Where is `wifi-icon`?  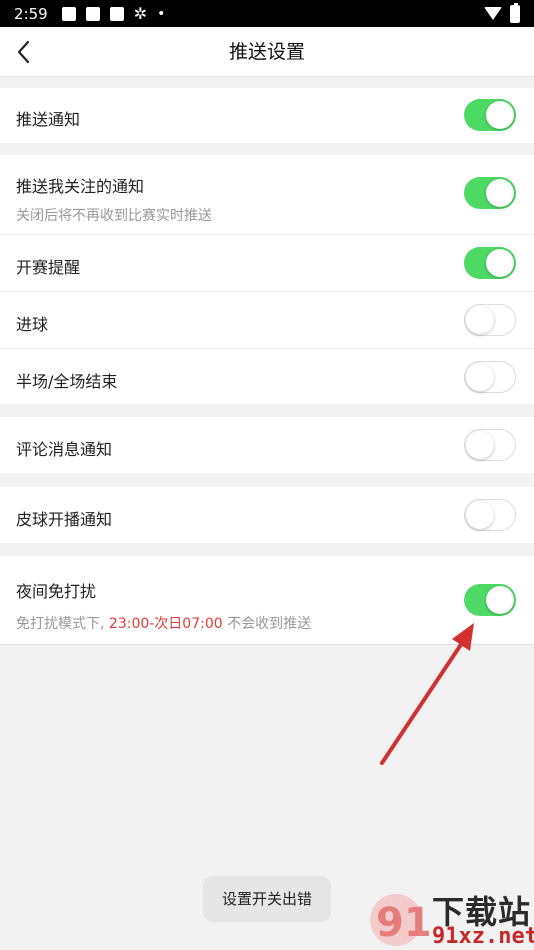 wifi-icon is located at coordinates (493, 13).